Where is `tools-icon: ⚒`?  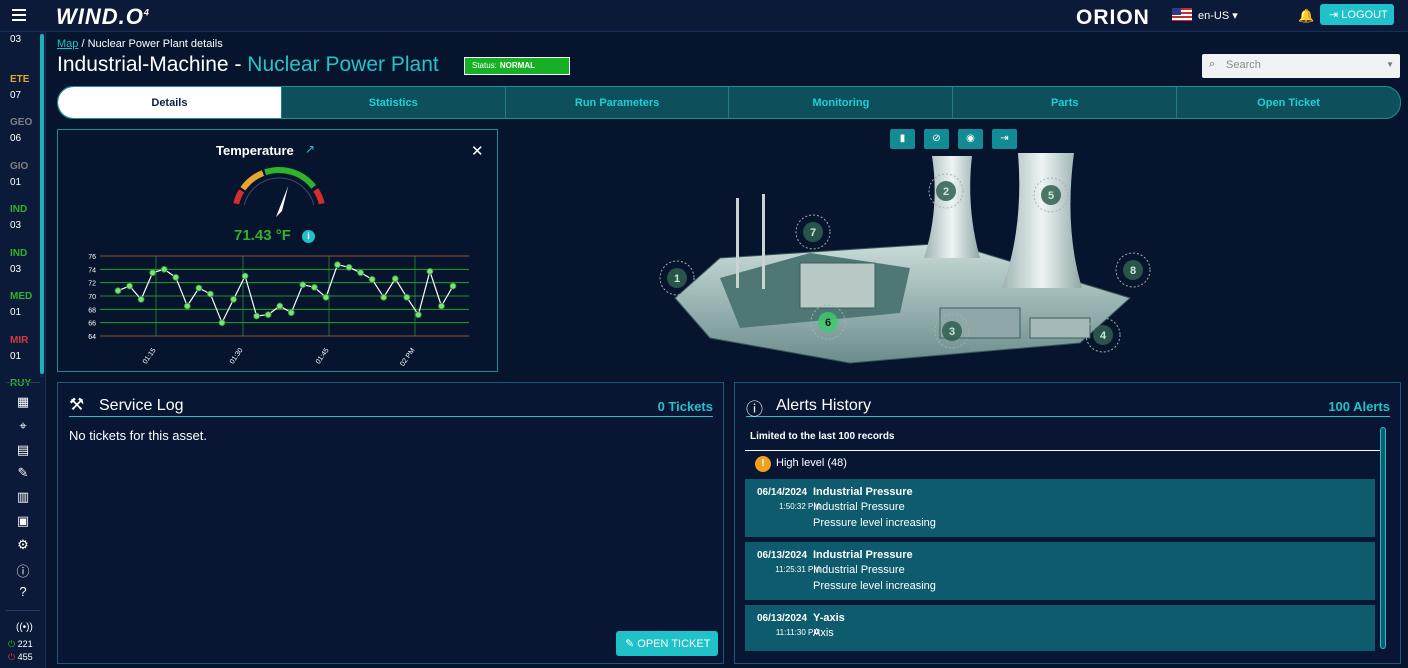 tools-icon: ⚒ is located at coordinates (77, 404).